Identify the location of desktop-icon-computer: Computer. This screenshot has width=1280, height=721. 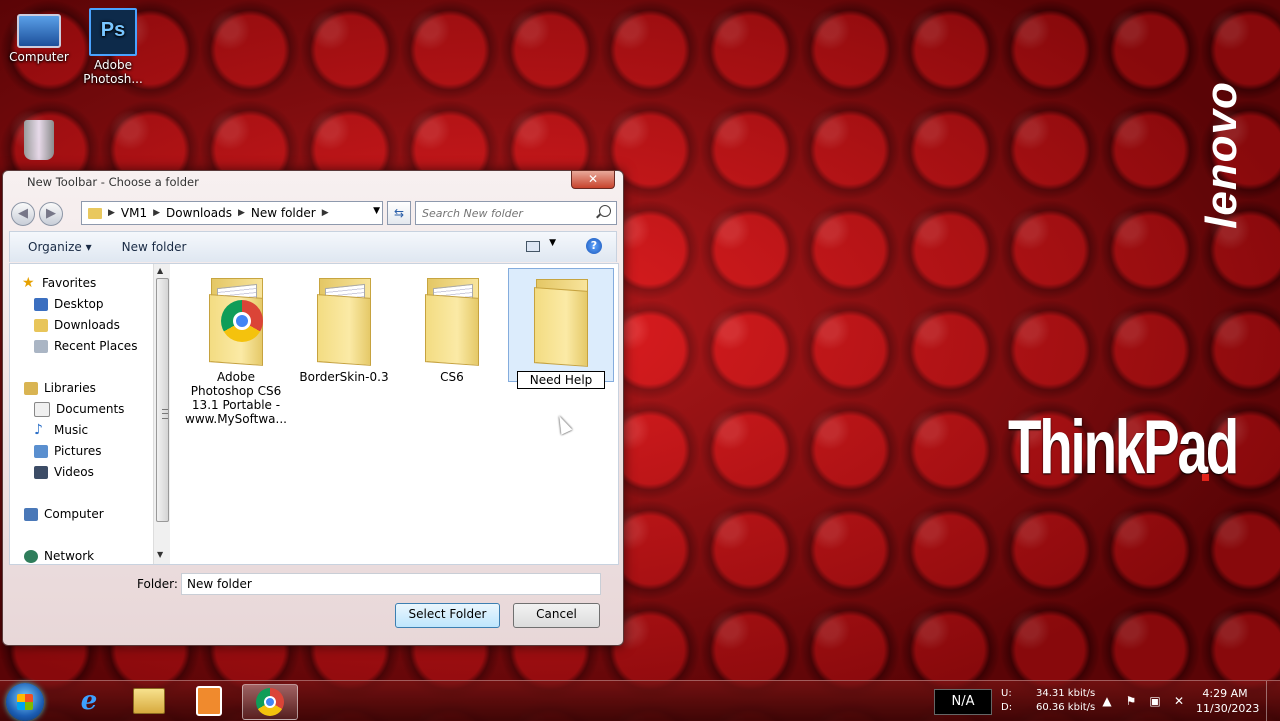
(39, 36).